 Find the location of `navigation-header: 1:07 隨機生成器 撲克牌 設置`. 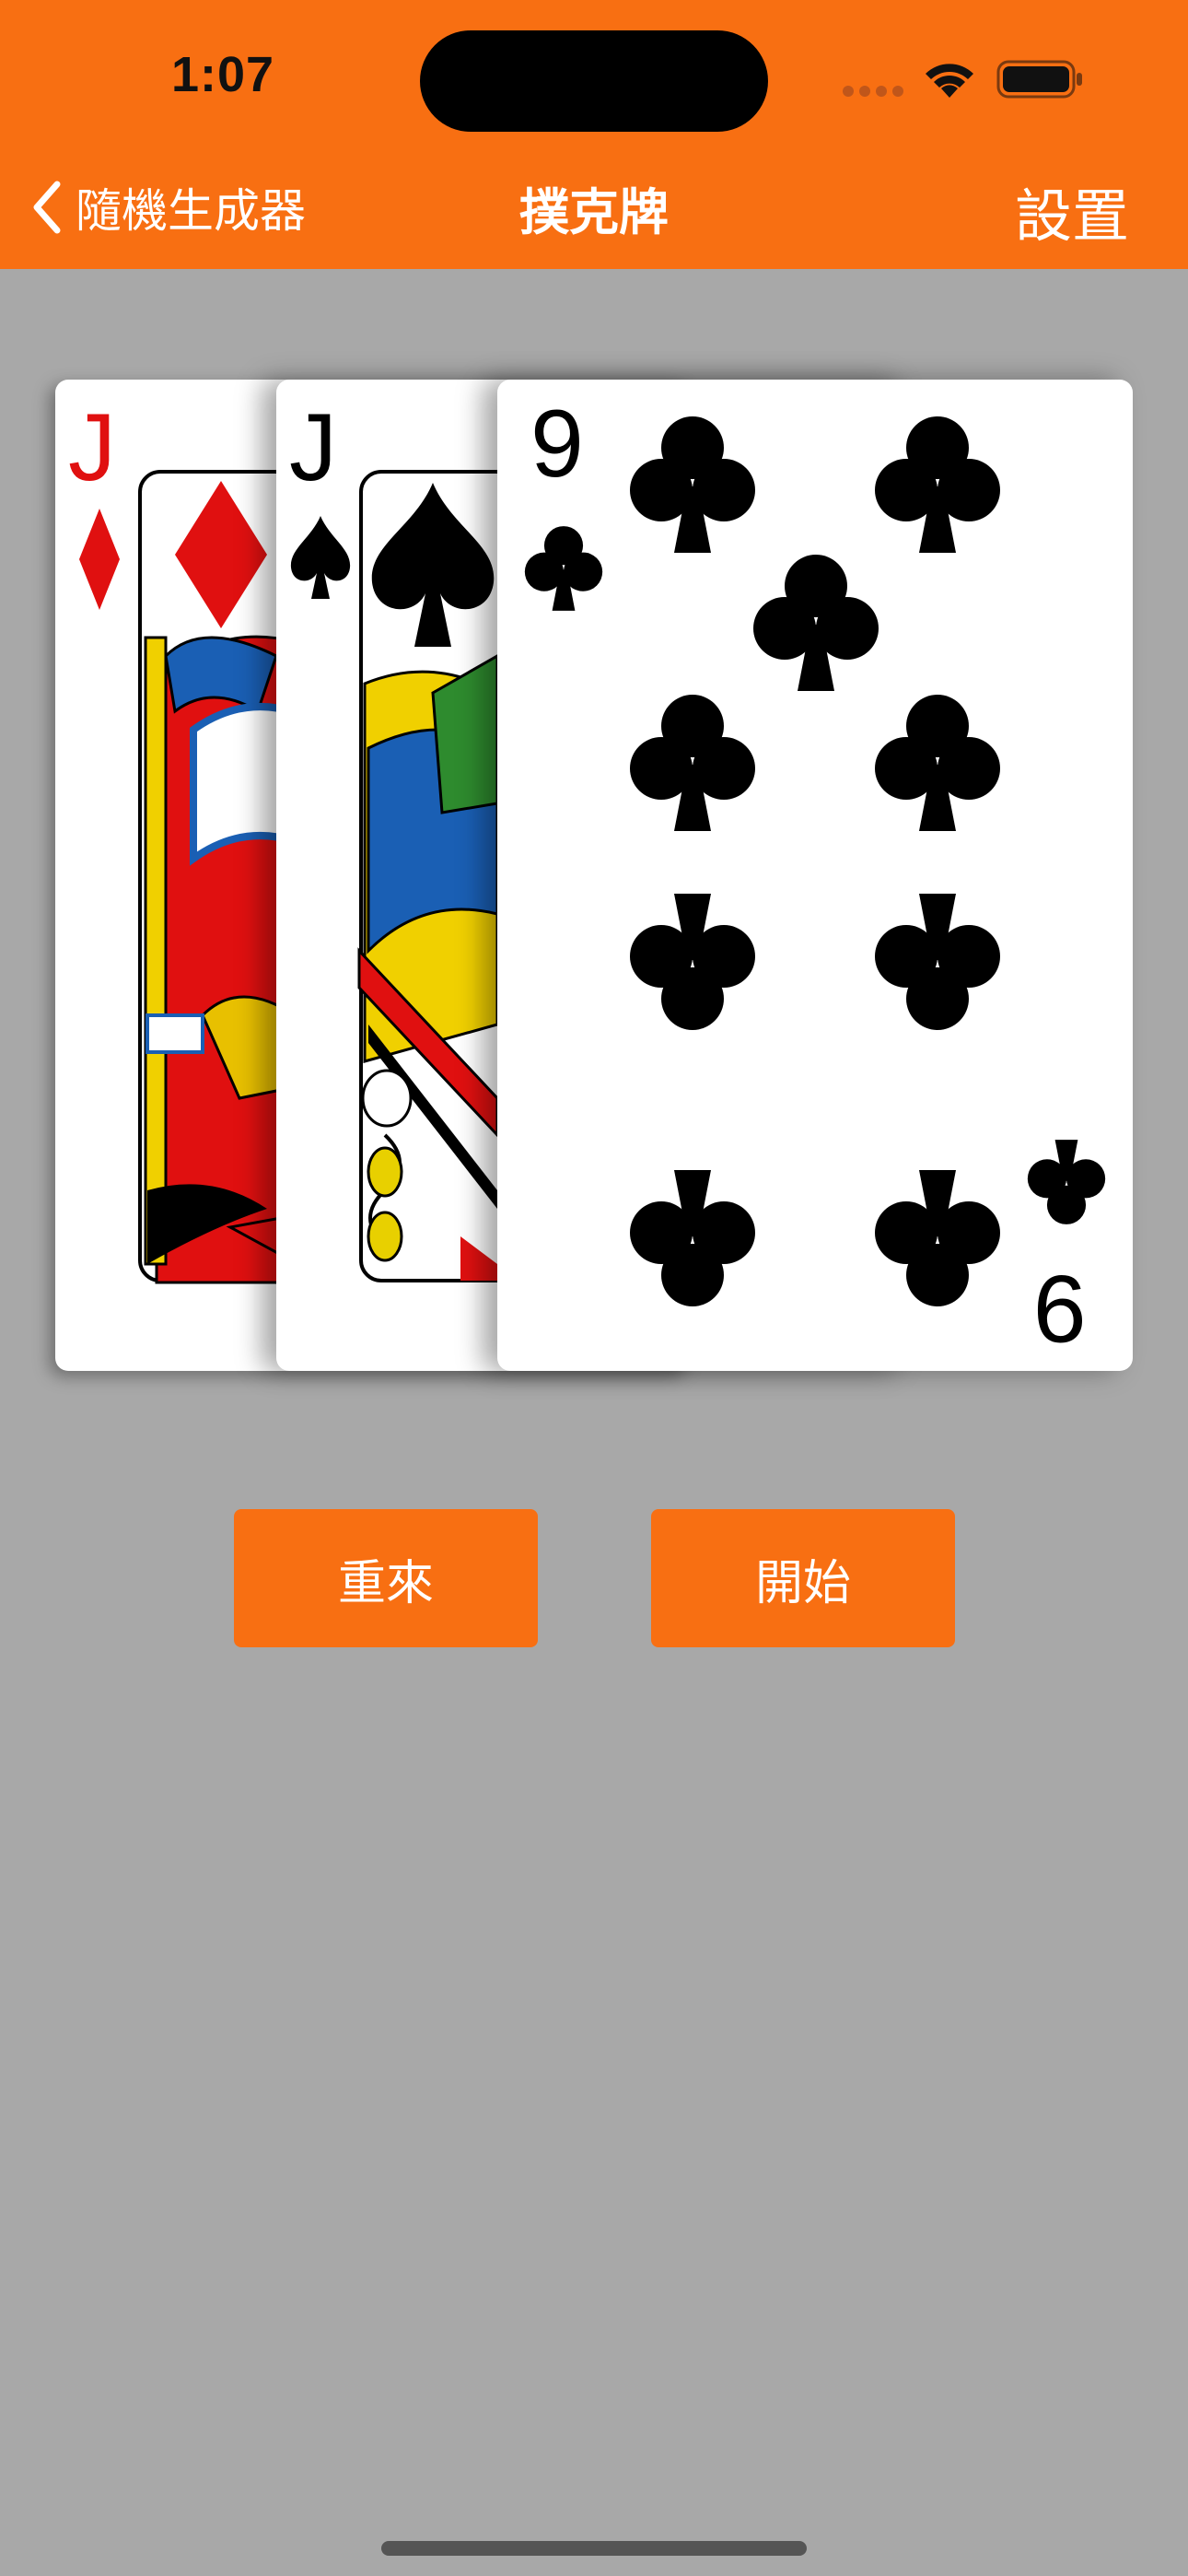

navigation-header: 1:07 隨機生成器 撲克牌 設置 is located at coordinates (594, 134).